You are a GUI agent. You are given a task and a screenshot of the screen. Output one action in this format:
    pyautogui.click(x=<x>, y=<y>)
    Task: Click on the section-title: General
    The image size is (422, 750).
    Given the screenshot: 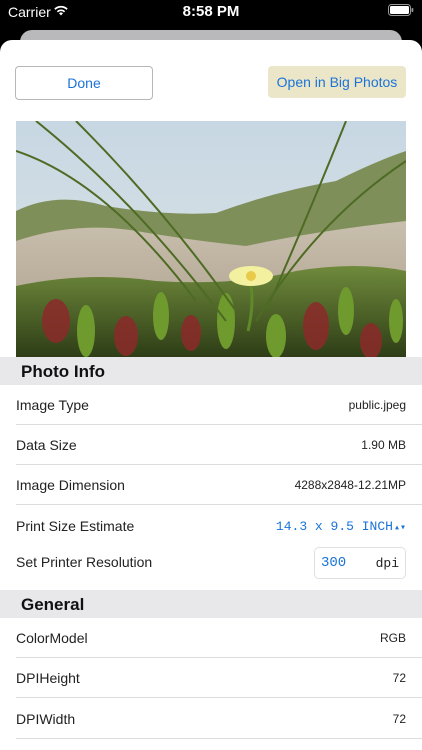 What is the action you would take?
    pyautogui.click(x=53, y=604)
    